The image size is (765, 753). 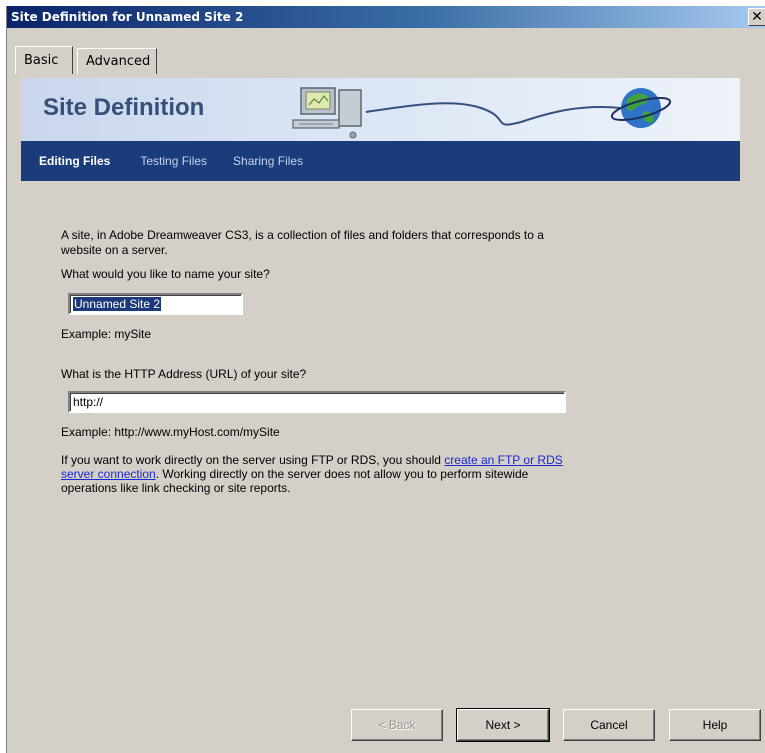 What do you see at coordinates (108, 474) in the screenshot?
I see `ftp-connection-link-part2: server connection` at bounding box center [108, 474].